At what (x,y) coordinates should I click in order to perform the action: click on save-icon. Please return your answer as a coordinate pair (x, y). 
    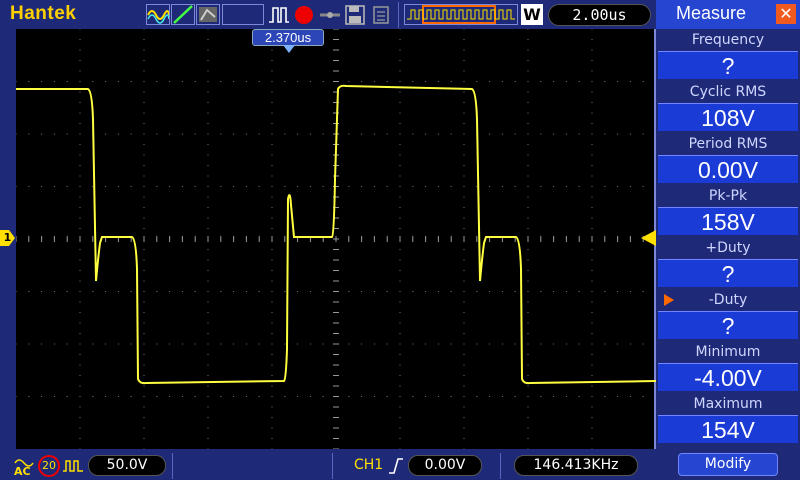
    Looking at the image, I should click on (355, 14).